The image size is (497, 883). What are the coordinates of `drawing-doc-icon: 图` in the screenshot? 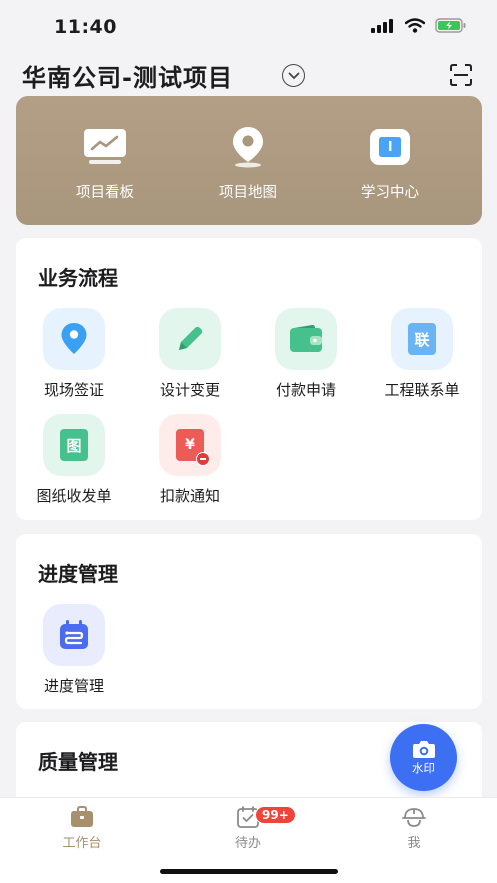 It's located at (74, 445).